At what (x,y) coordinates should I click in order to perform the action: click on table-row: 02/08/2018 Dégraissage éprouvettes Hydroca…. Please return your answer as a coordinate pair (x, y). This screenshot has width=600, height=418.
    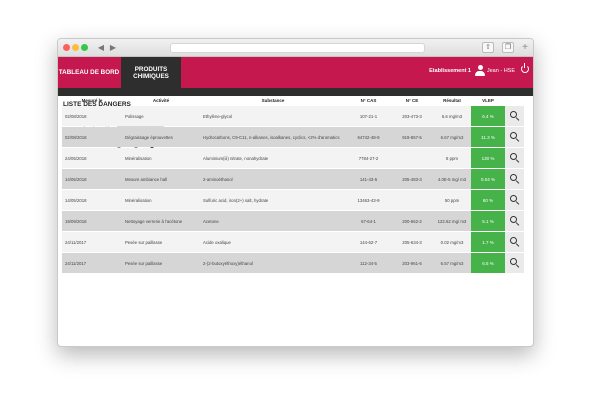
    Looking at the image, I should click on (293, 137).